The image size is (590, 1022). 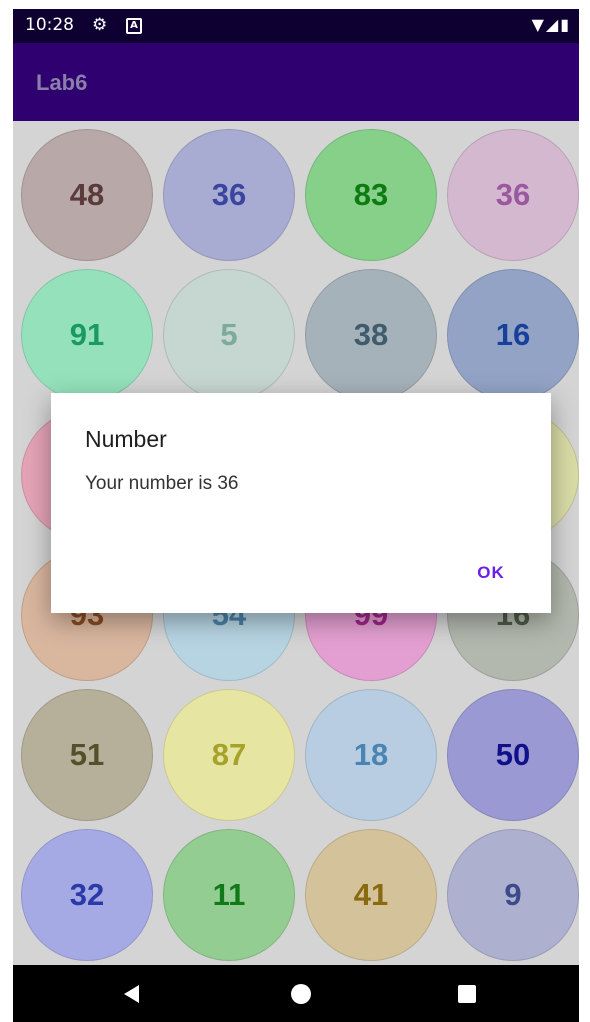 I want to click on recents-square-icon, so click(x=467, y=993).